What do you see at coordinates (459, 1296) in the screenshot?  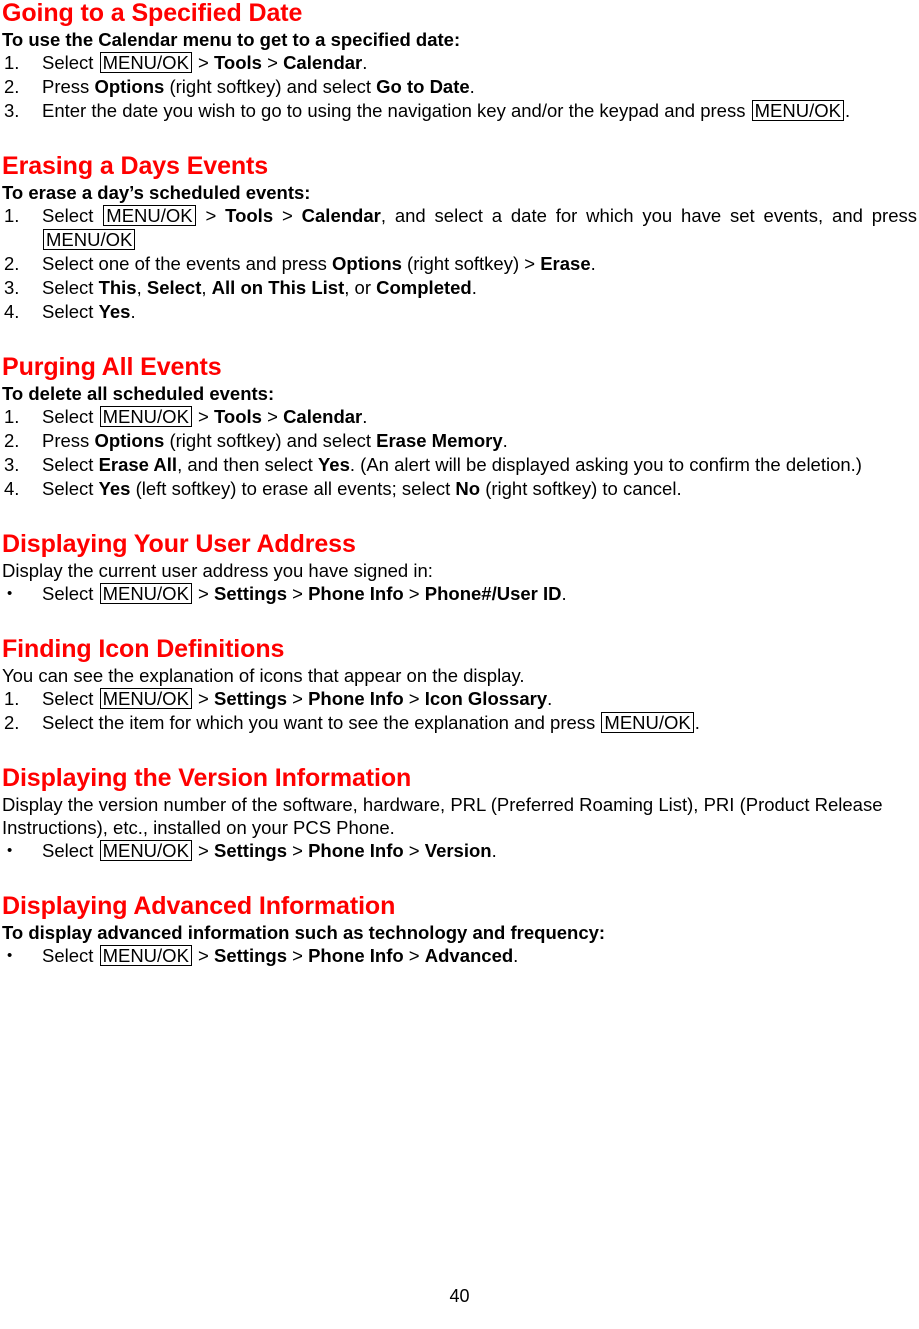 I see `page-number: 40` at bounding box center [459, 1296].